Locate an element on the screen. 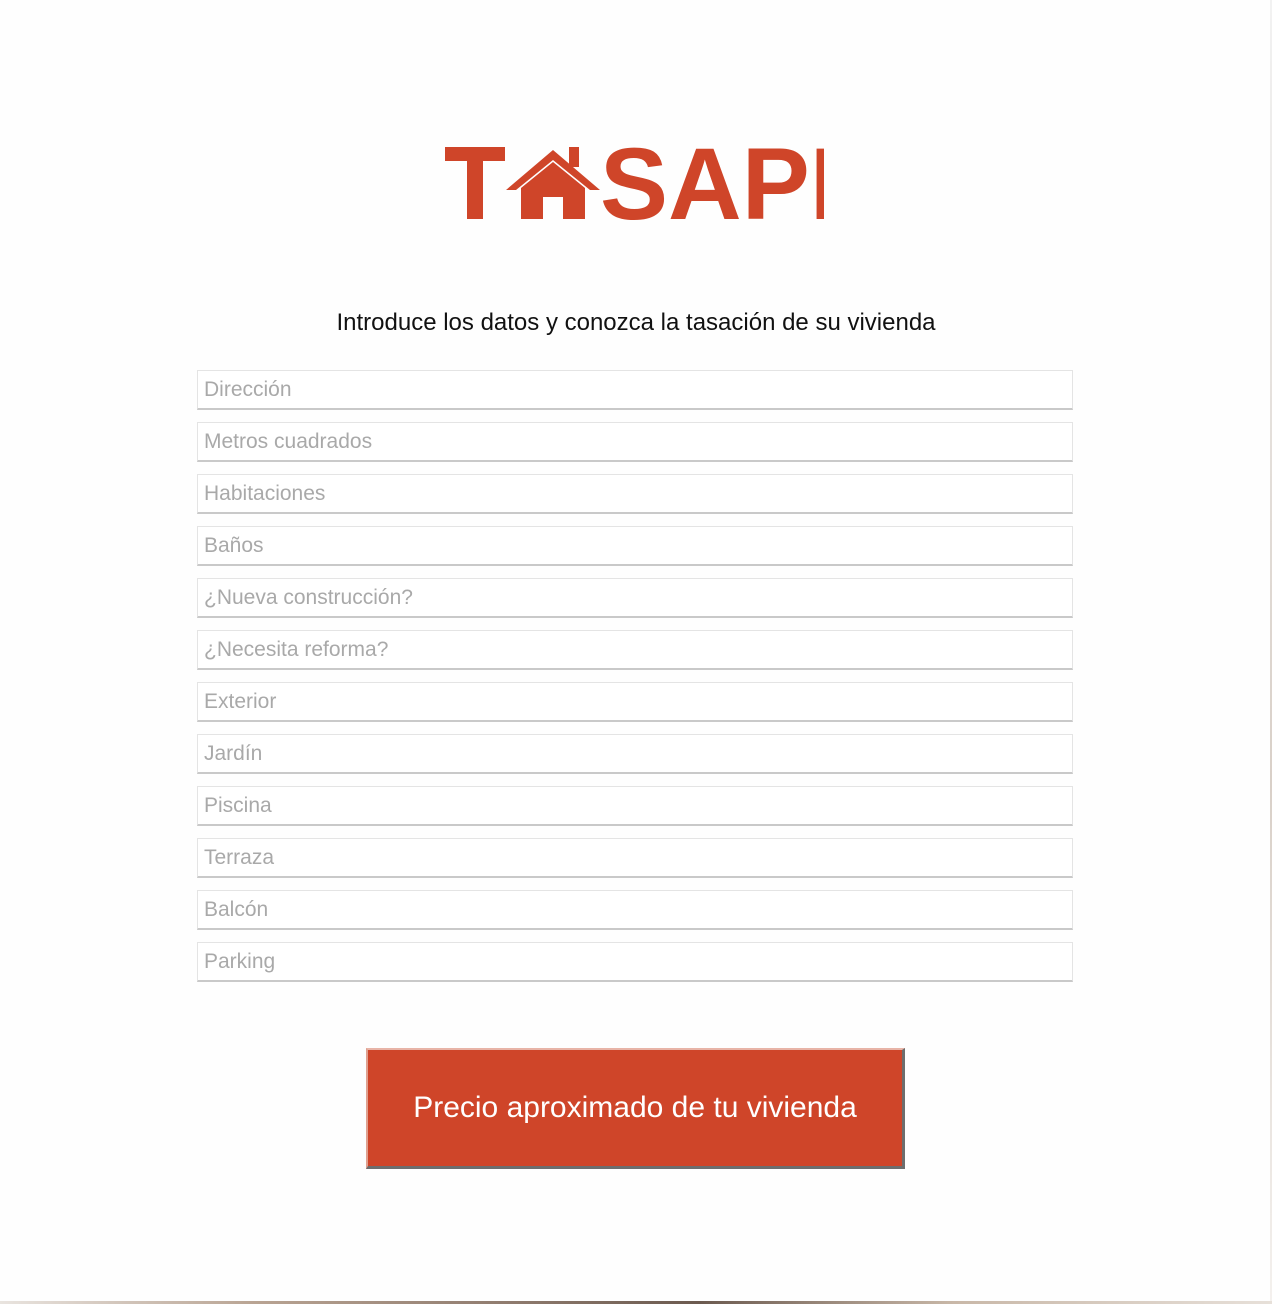 The height and width of the screenshot is (1304, 1272). rooms-input is located at coordinates (635, 494).